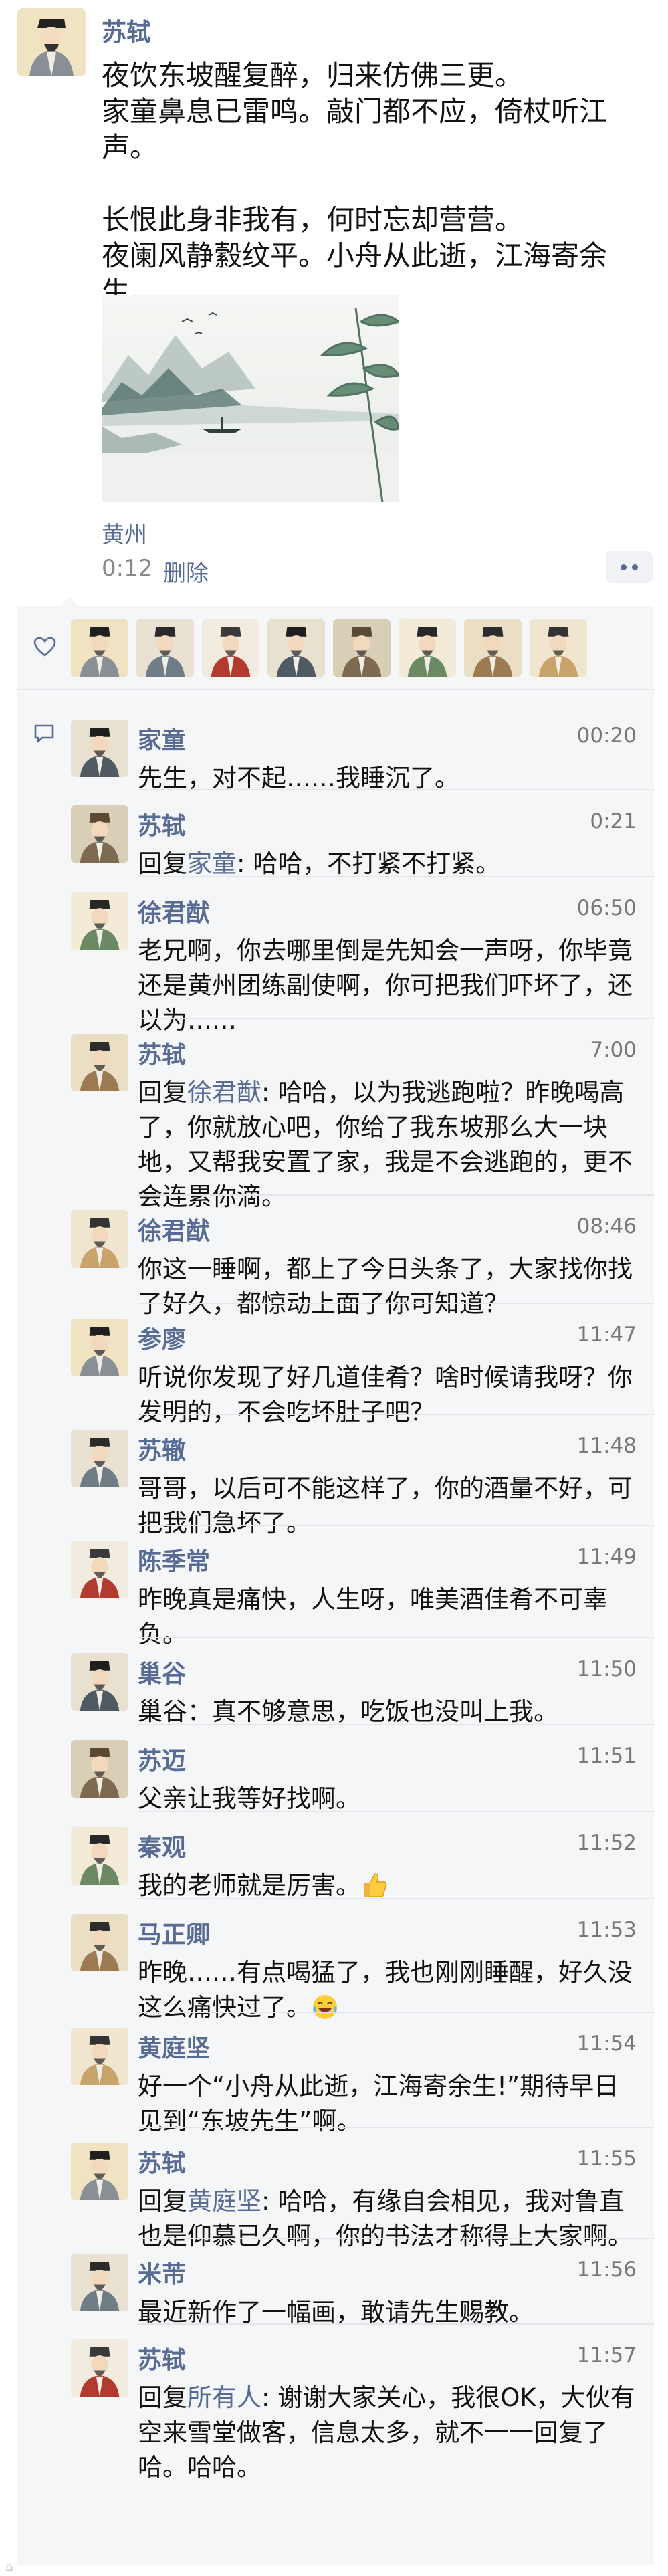 The width and height of the screenshot is (668, 2576). What do you see at coordinates (374, 1886) in the screenshot?
I see `thumbs-up-icon` at bounding box center [374, 1886].